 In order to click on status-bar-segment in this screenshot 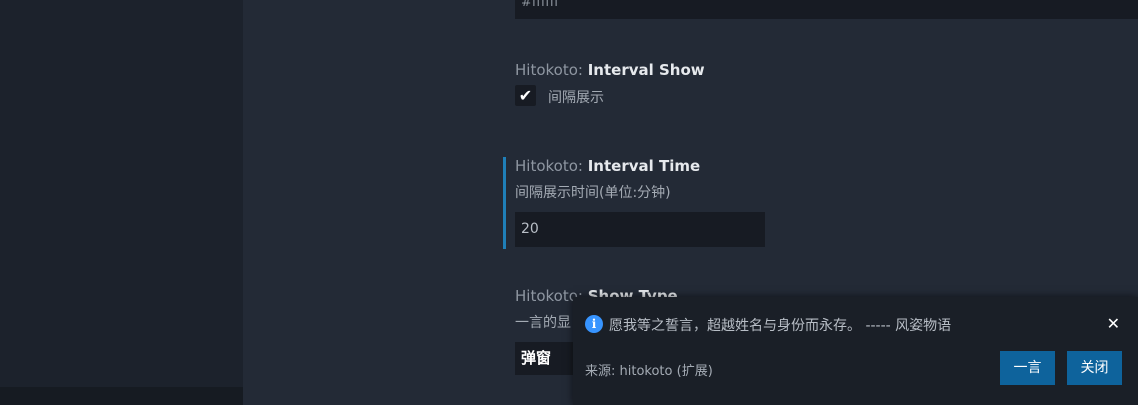, I will do `click(121, 396)`.